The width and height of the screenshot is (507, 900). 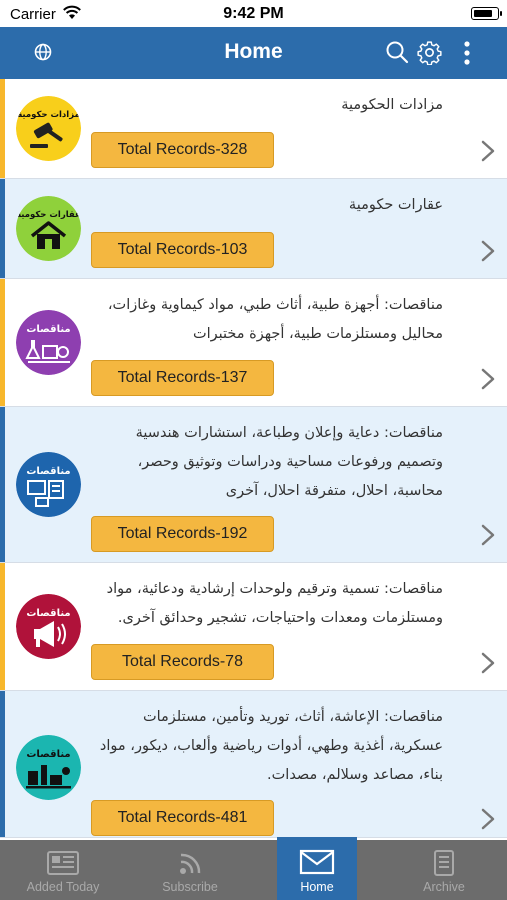 What do you see at coordinates (482, 13) in the screenshot?
I see `battery-level` at bounding box center [482, 13].